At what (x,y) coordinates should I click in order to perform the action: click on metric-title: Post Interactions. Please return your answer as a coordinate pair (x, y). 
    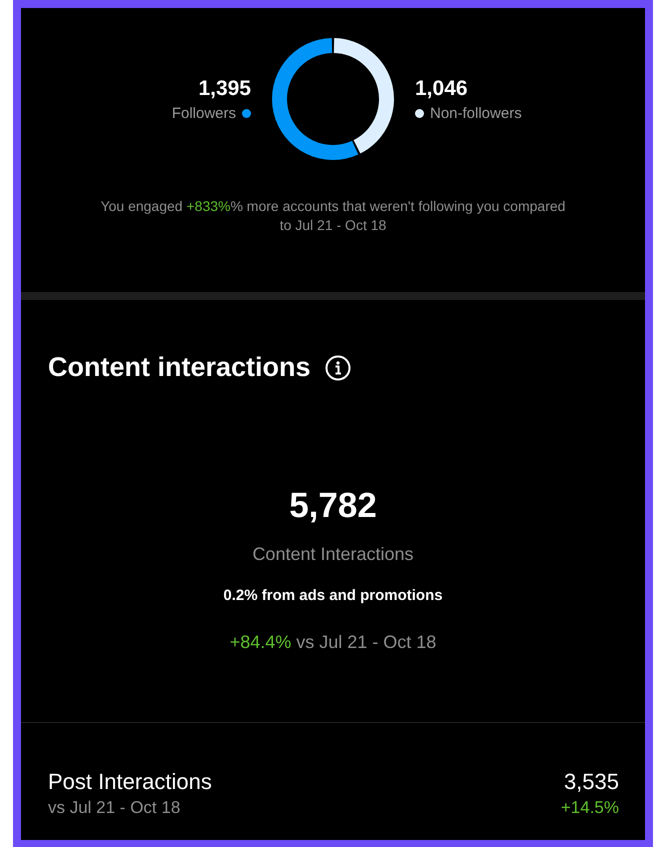
    Looking at the image, I should click on (130, 782).